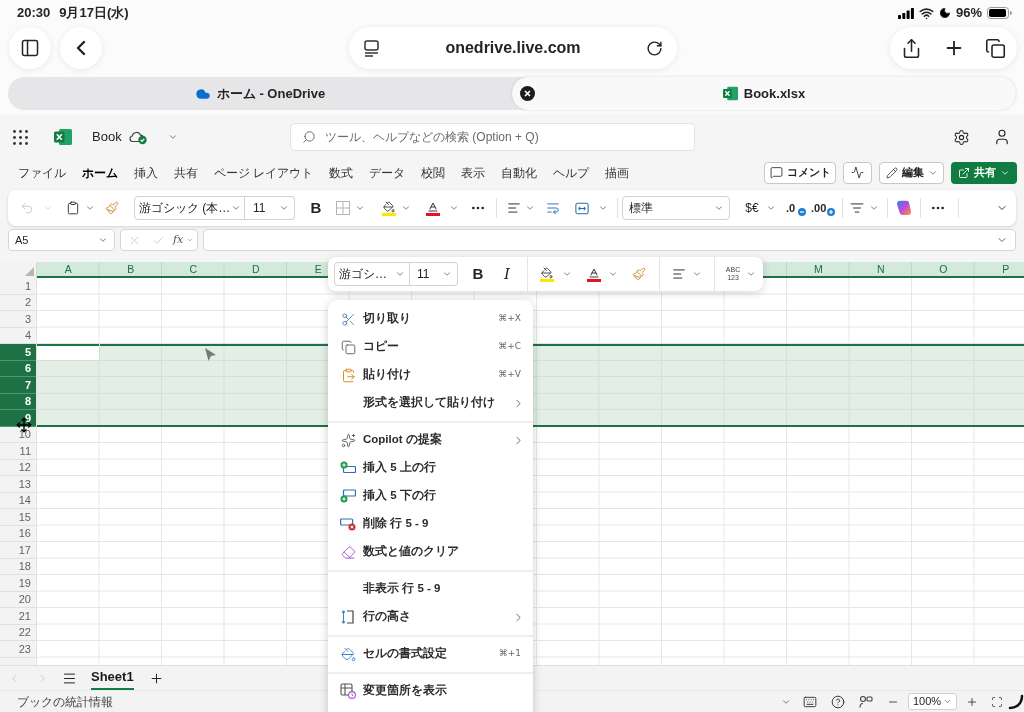  What do you see at coordinates (18, 418) in the screenshot?
I see `row-header: 9` at bounding box center [18, 418].